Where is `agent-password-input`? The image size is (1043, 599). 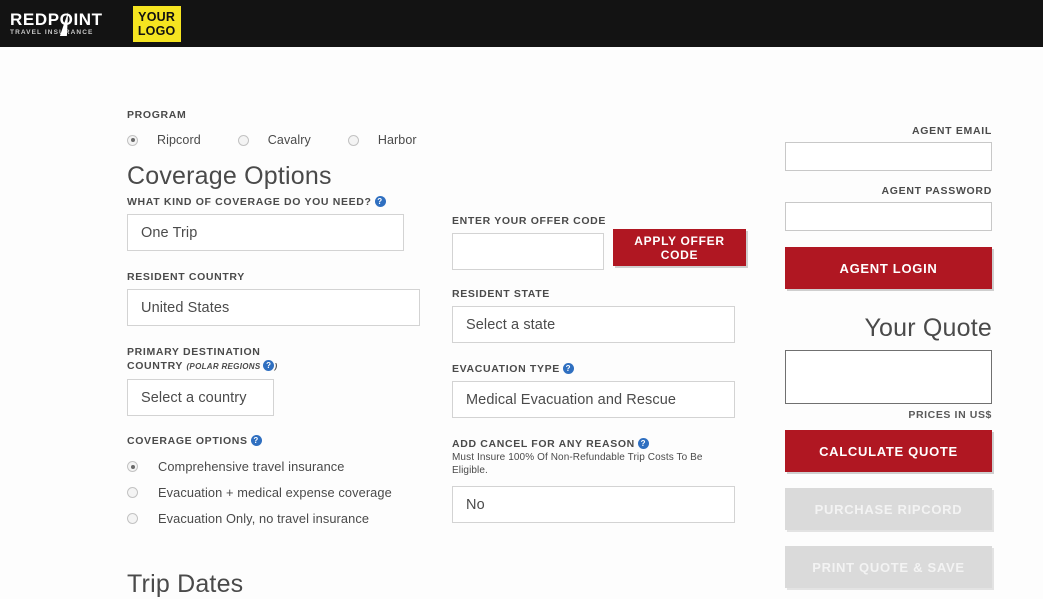
agent-password-input is located at coordinates (888, 216).